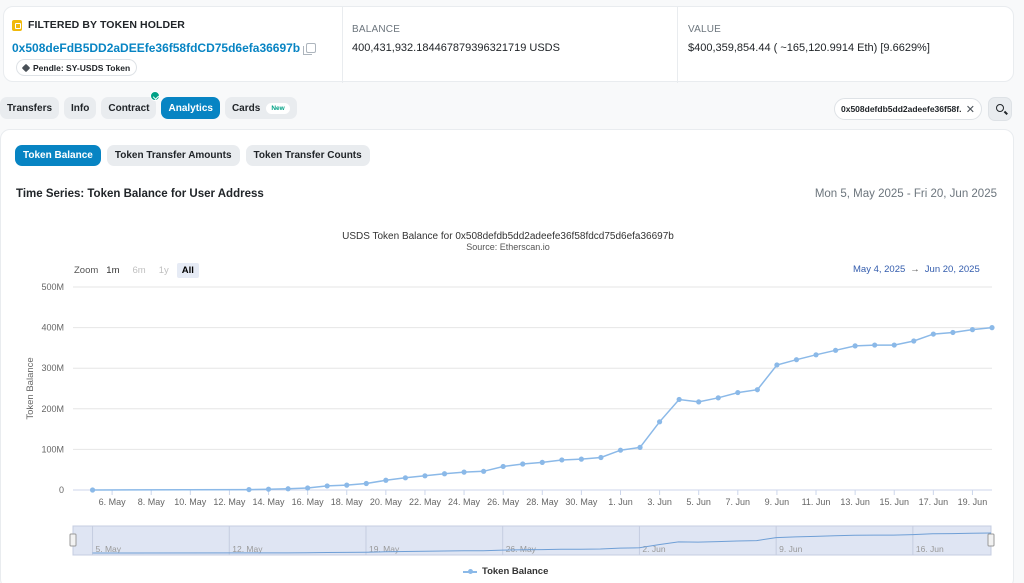  I want to click on tab-transfers: Transfers, so click(30, 108).